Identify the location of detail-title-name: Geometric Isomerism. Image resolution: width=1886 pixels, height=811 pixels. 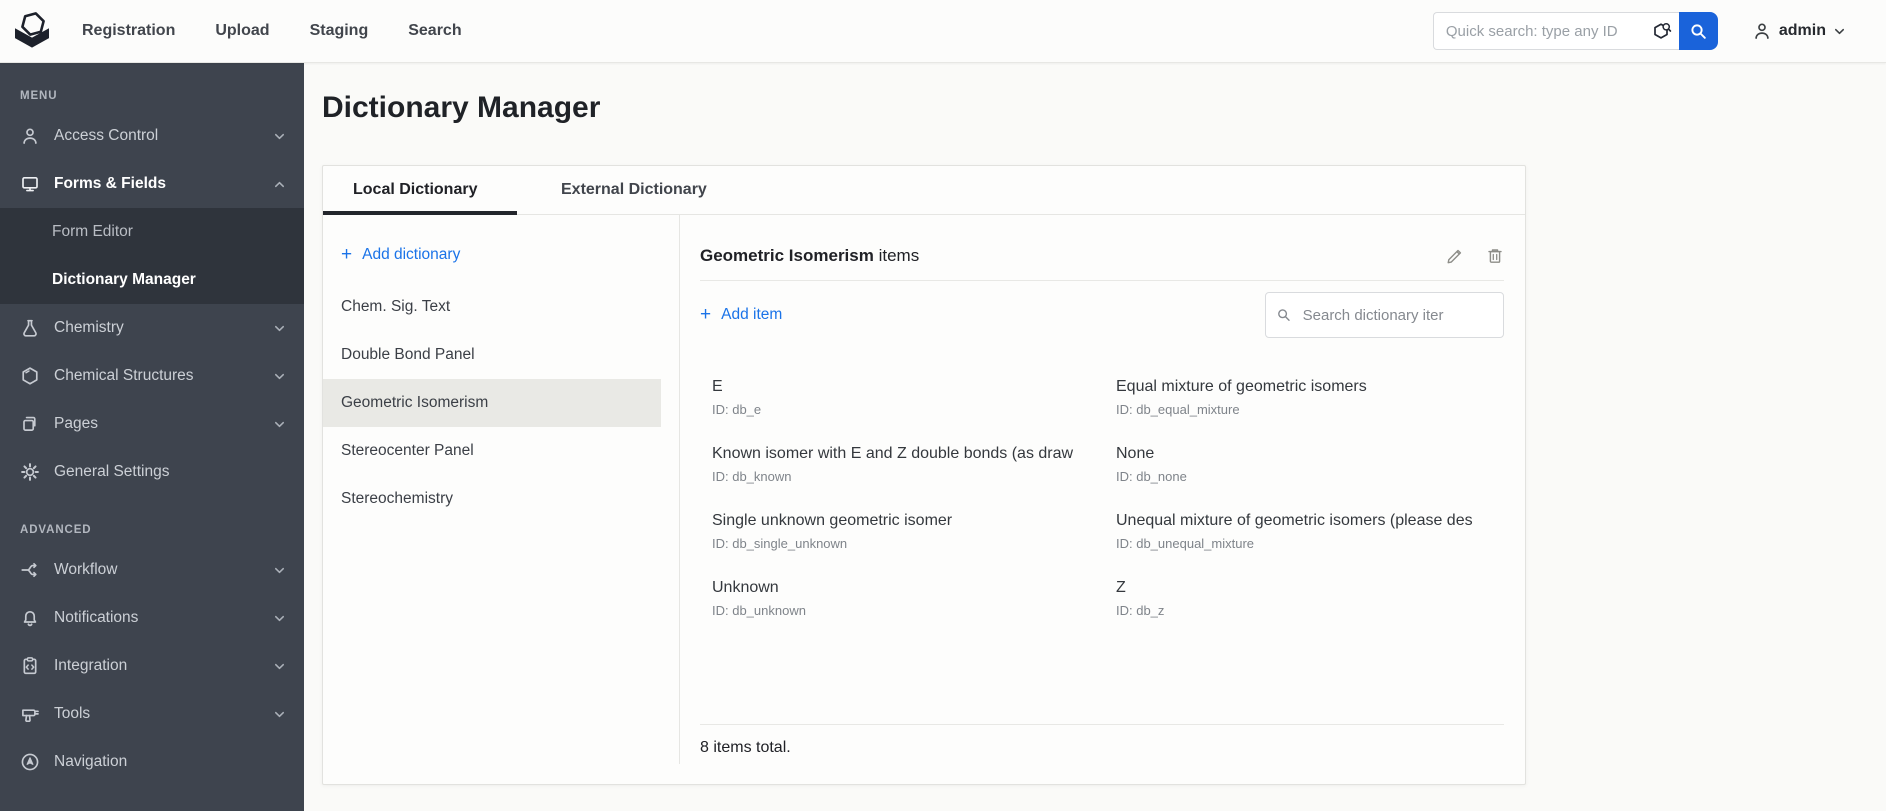
(787, 255).